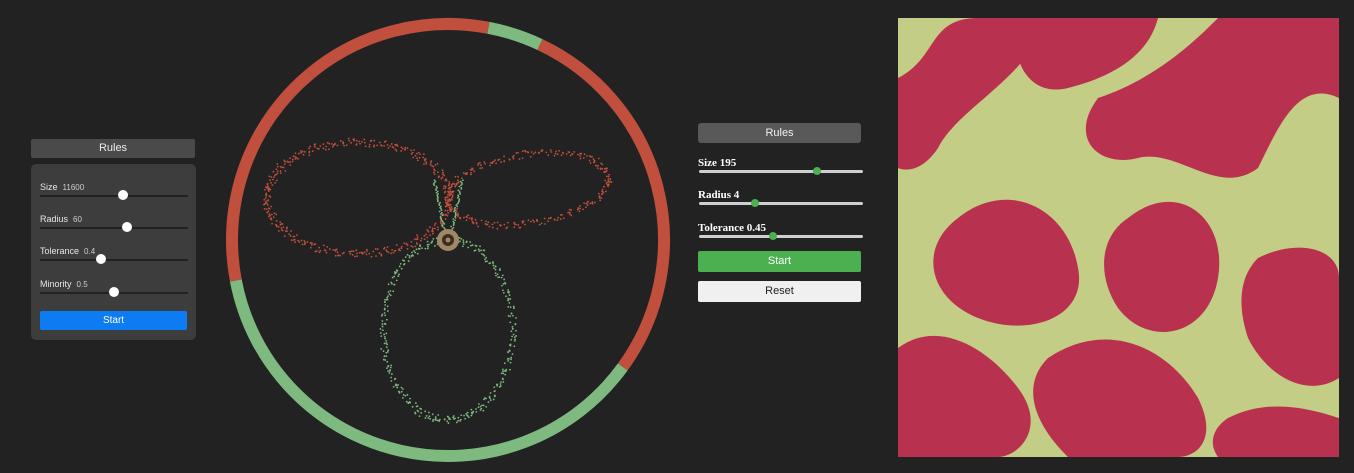 The width and height of the screenshot is (1354, 473). Describe the element at coordinates (122, 195) in the screenshot. I see `size-slider-thumb` at that location.